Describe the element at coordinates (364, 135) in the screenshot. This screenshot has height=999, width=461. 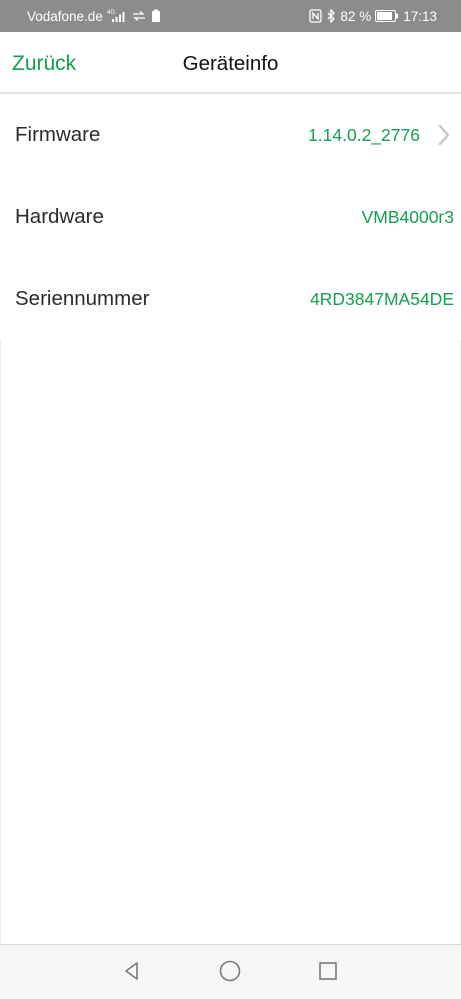
I see `firmware-value: 1.14.0.2_2776` at that location.